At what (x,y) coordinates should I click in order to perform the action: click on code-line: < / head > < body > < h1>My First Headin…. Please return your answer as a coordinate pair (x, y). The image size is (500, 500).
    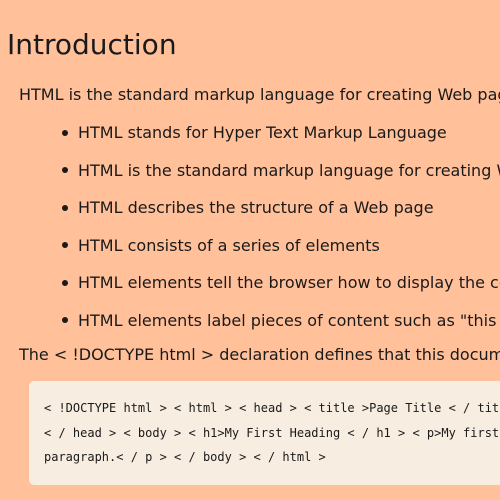
    Looking at the image, I should click on (272, 433).